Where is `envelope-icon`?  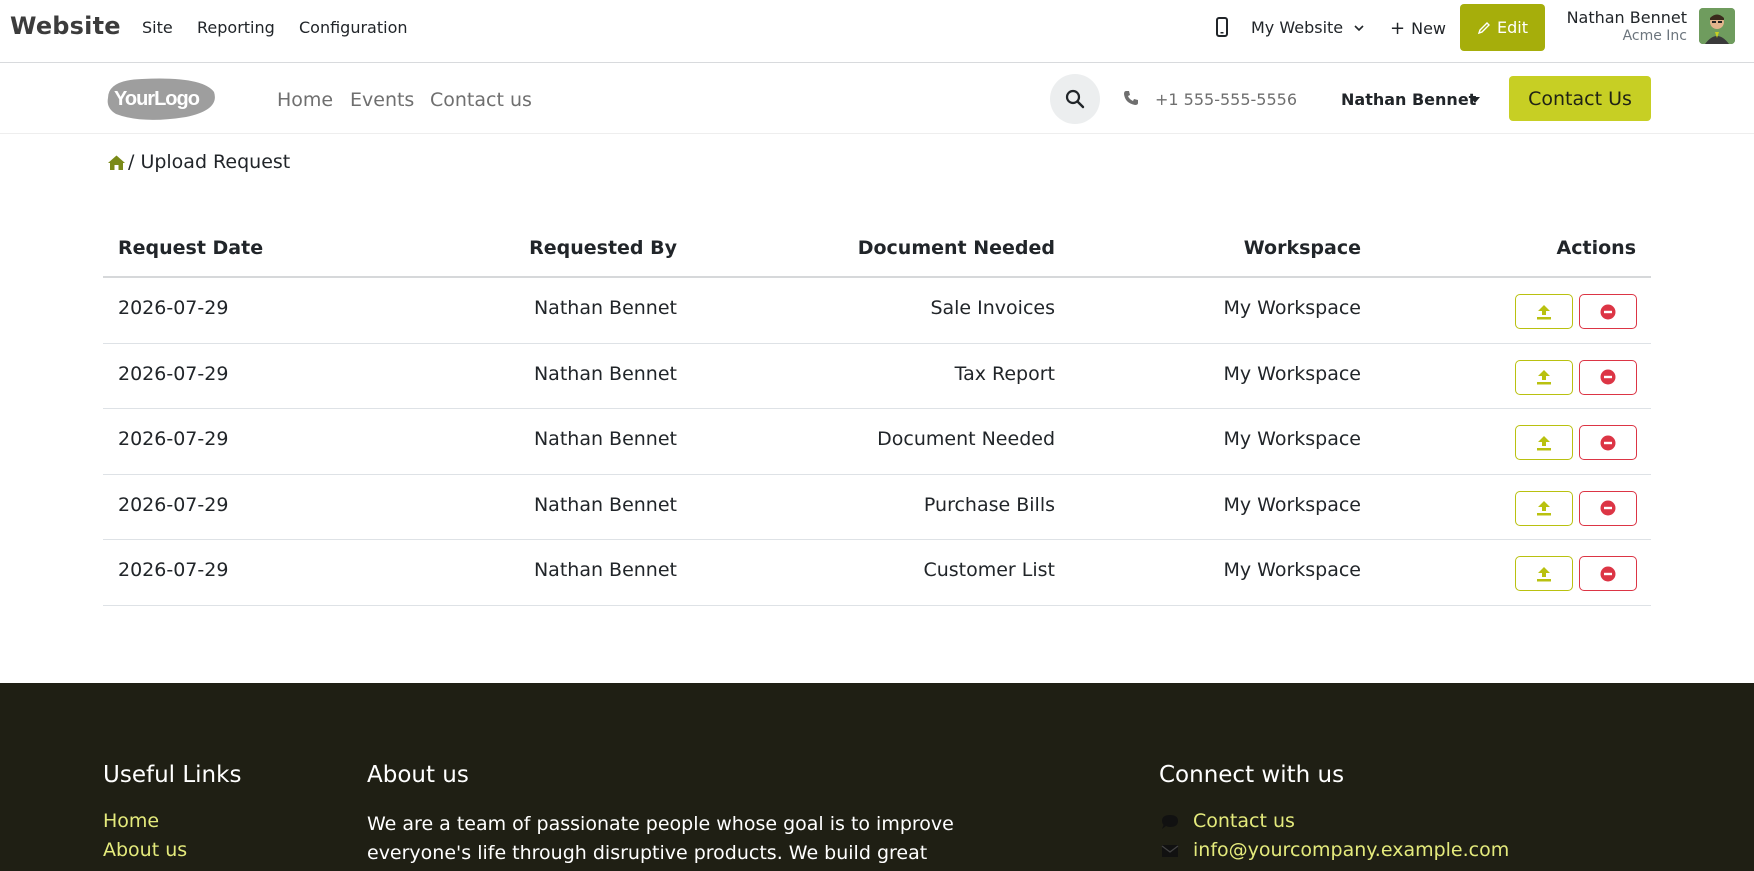
envelope-icon is located at coordinates (1170, 851).